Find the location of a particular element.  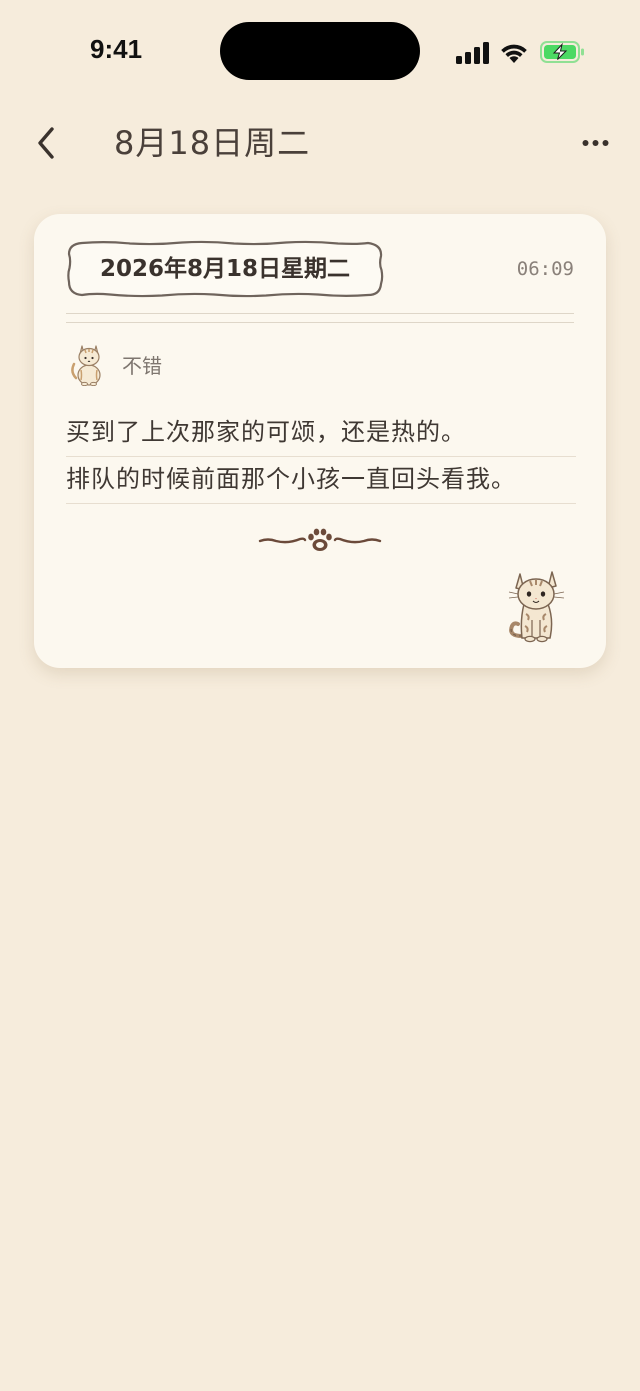

battery-charging-icon is located at coordinates (562, 52).